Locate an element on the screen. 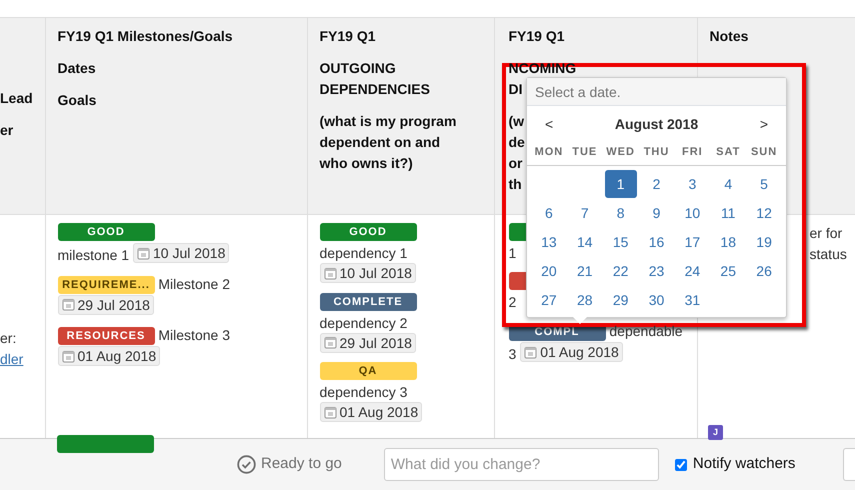  calendar-day: 8 is located at coordinates (620, 213).